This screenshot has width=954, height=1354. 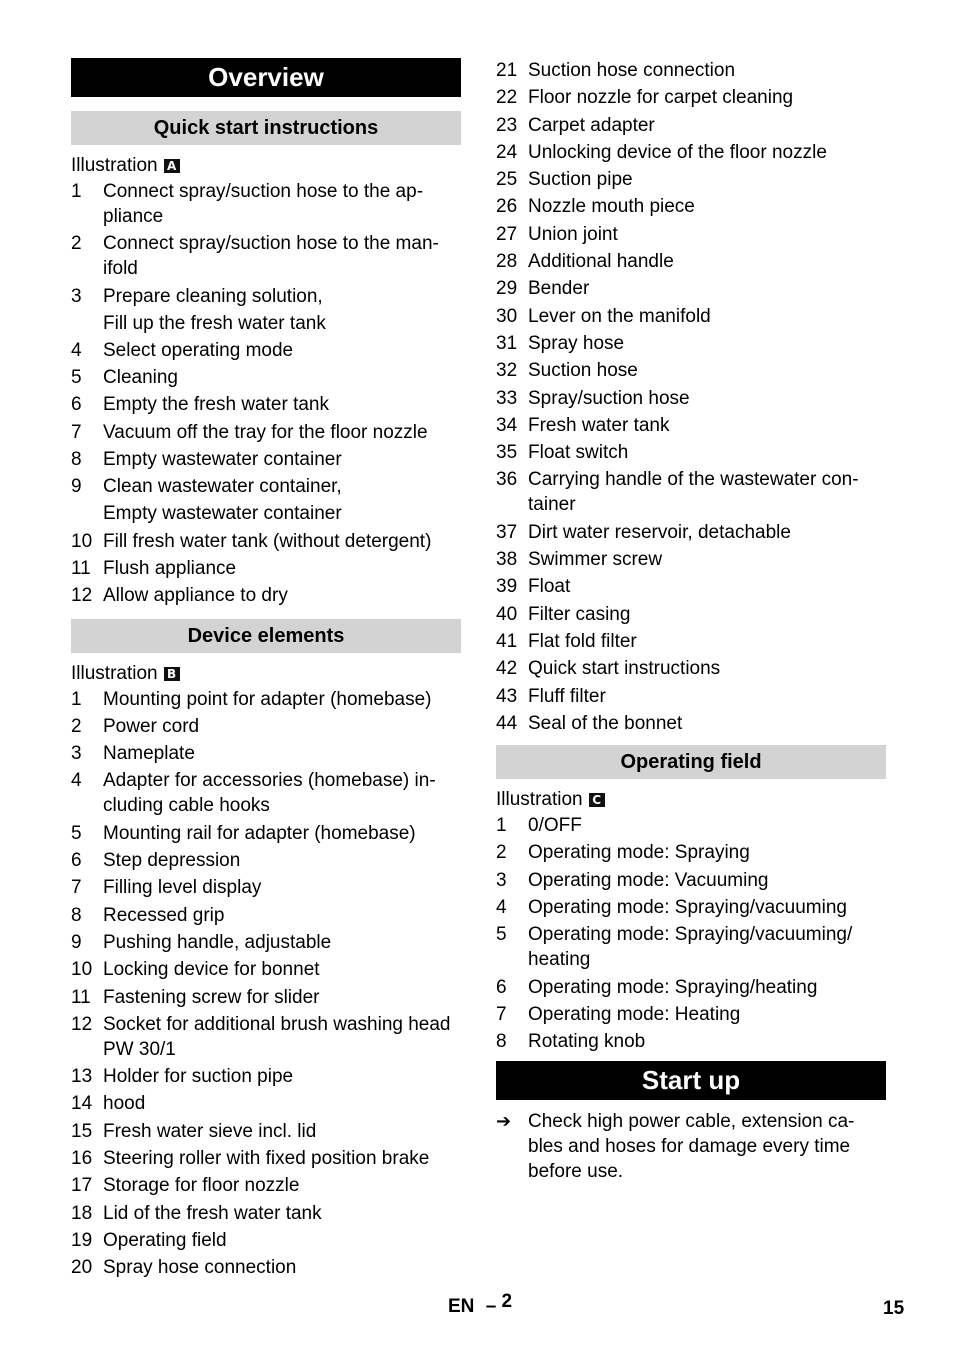 What do you see at coordinates (691, 370) in the screenshot?
I see `list-item: 32 Suction hose` at bounding box center [691, 370].